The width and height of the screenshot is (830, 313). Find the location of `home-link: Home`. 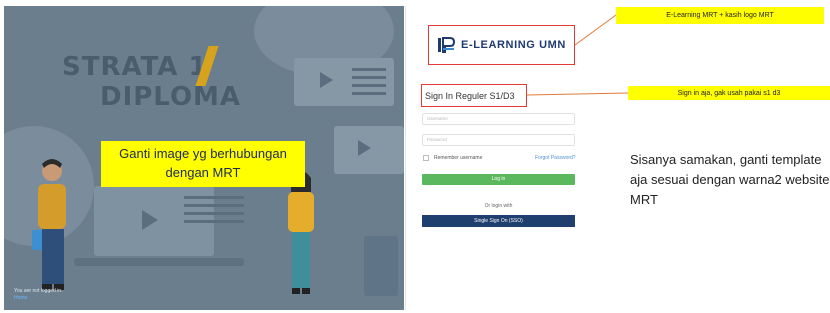

home-link: Home is located at coordinates (20, 298).